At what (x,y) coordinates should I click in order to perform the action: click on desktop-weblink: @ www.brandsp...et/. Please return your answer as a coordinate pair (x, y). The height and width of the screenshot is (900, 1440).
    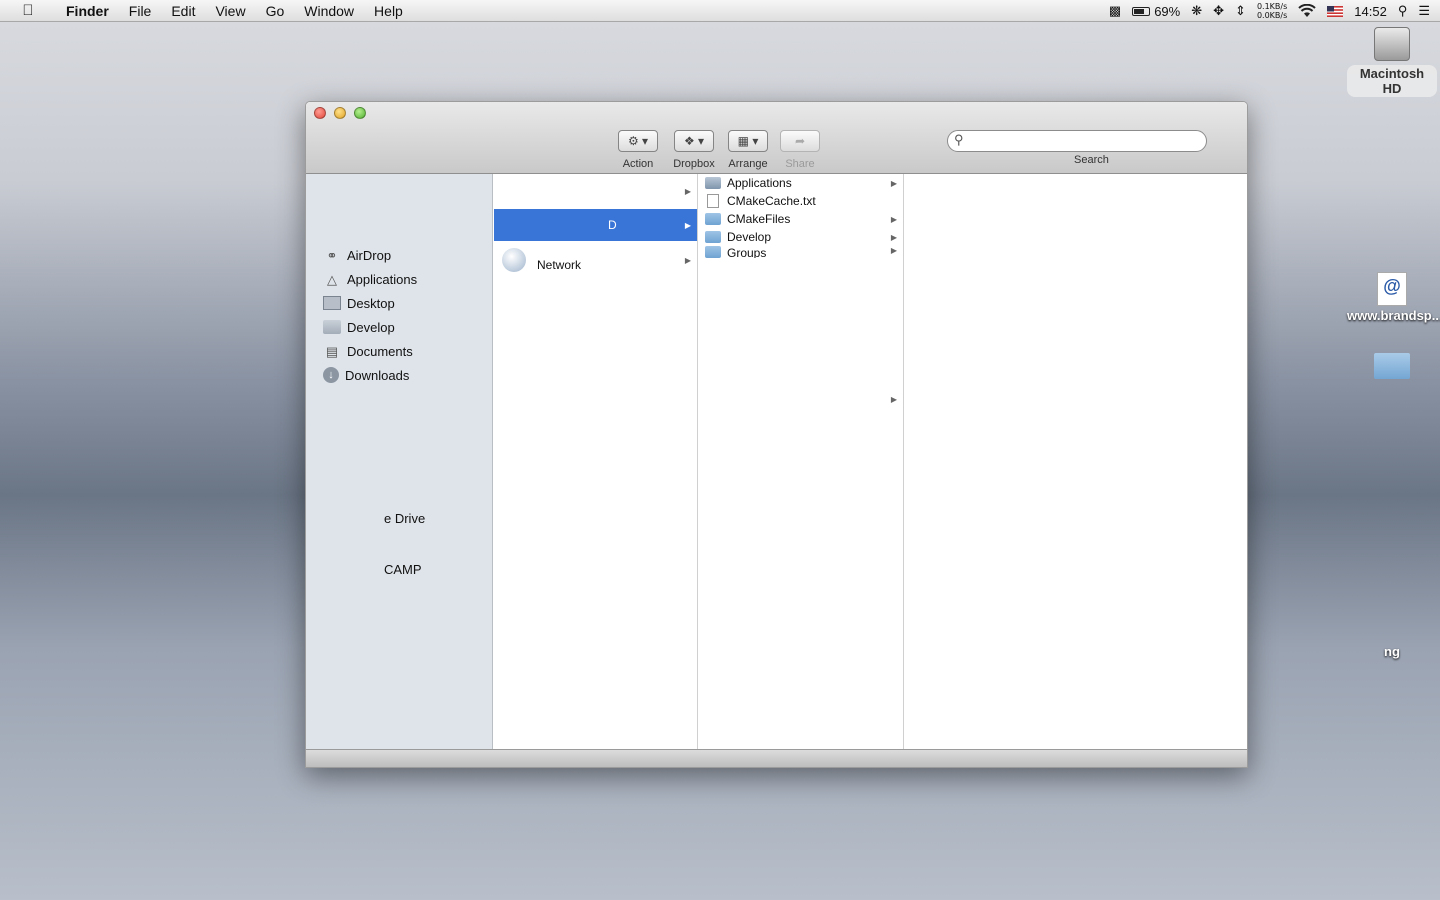
    Looking at the image, I should click on (1393, 298).